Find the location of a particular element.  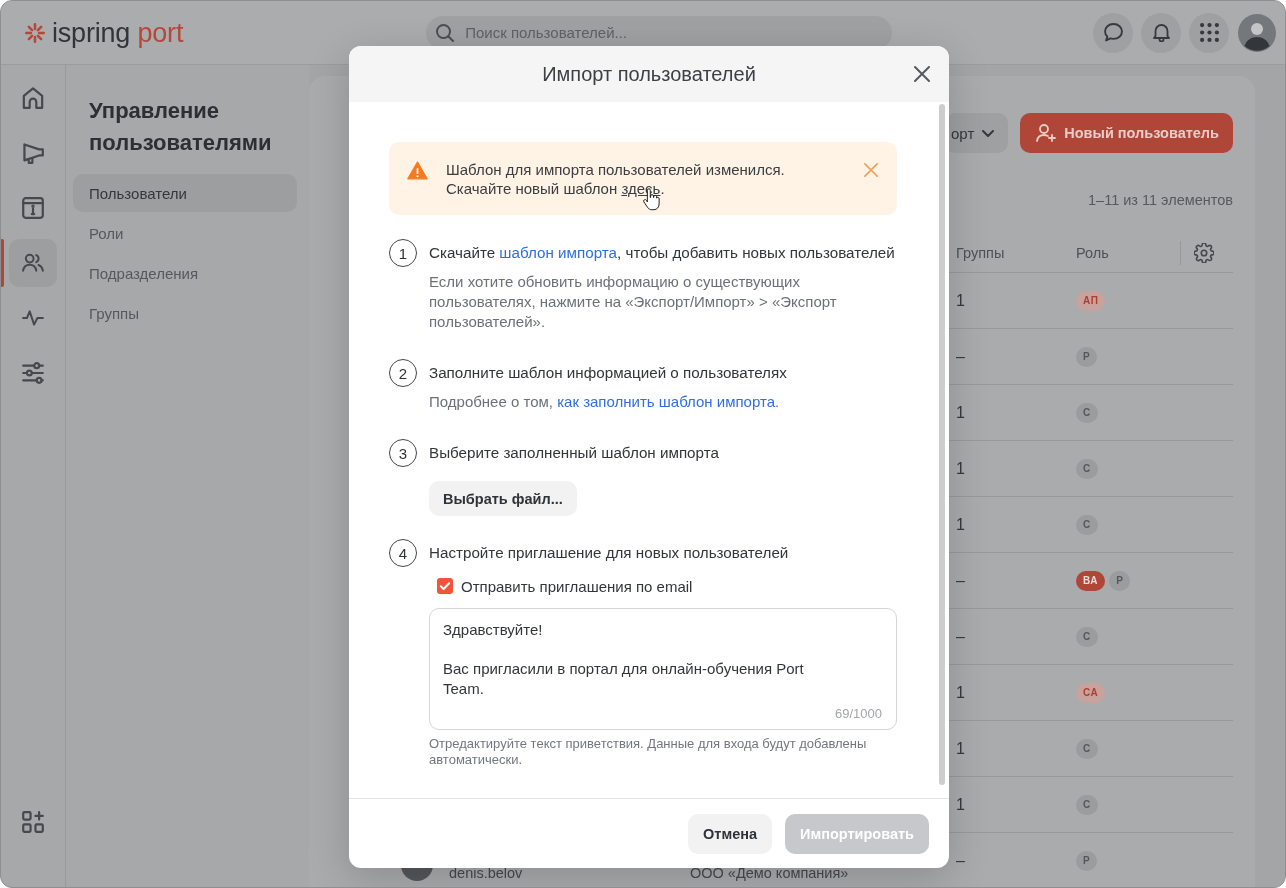

scrollbar is located at coordinates (942, 444).